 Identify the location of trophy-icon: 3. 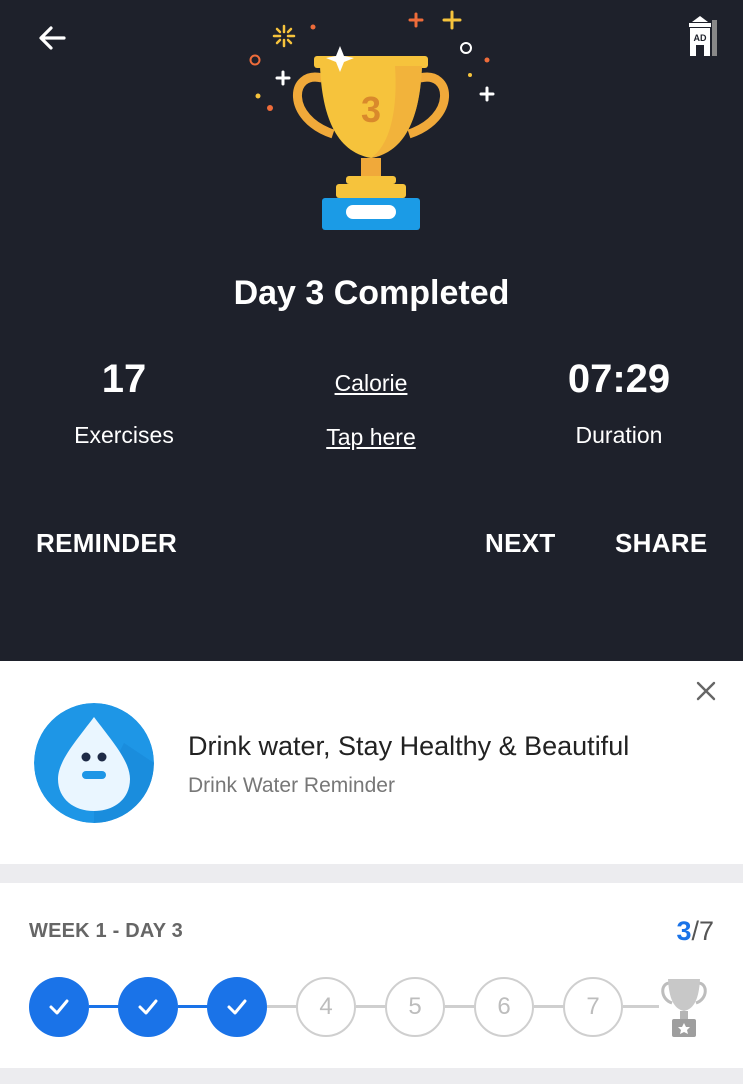
(372, 120).